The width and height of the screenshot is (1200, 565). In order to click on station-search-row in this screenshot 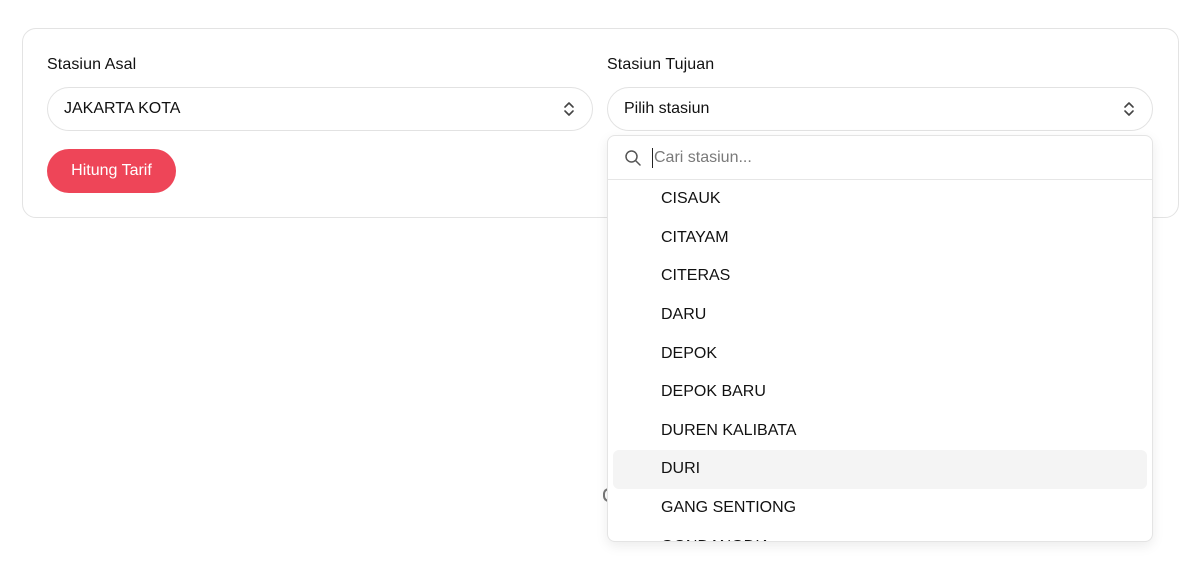, I will do `click(880, 158)`.